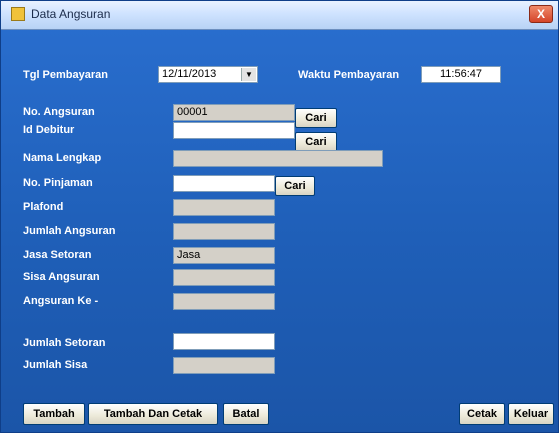 The image size is (559, 433). Describe the element at coordinates (246, 414) in the screenshot. I see `batal-button: Batal` at that location.